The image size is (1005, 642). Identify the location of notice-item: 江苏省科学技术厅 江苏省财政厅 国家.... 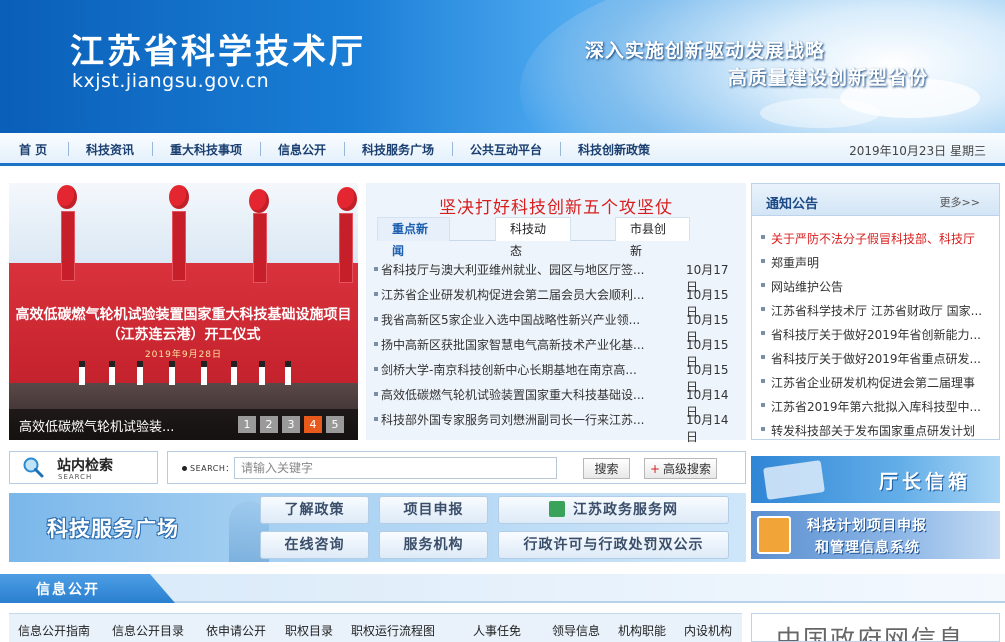
(877, 309).